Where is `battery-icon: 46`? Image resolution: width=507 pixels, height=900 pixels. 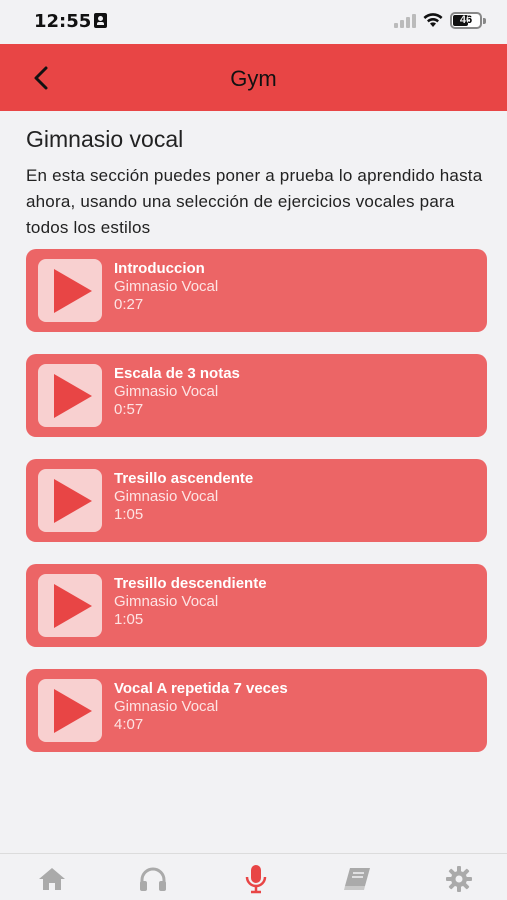 battery-icon: 46 is located at coordinates (466, 20).